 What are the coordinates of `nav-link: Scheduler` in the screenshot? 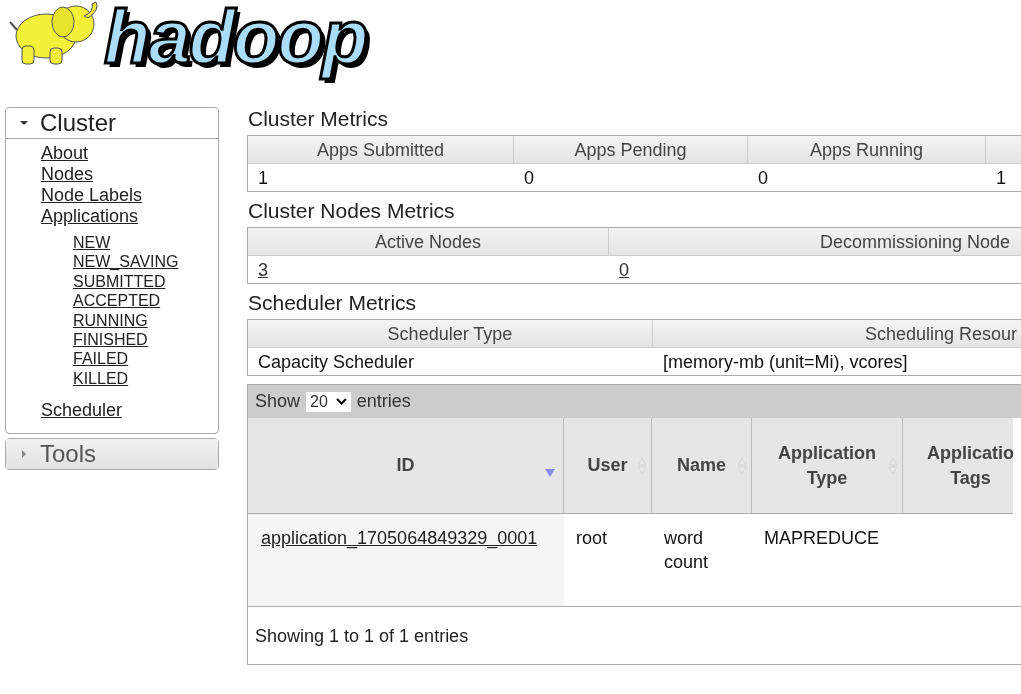 It's located at (82, 410).